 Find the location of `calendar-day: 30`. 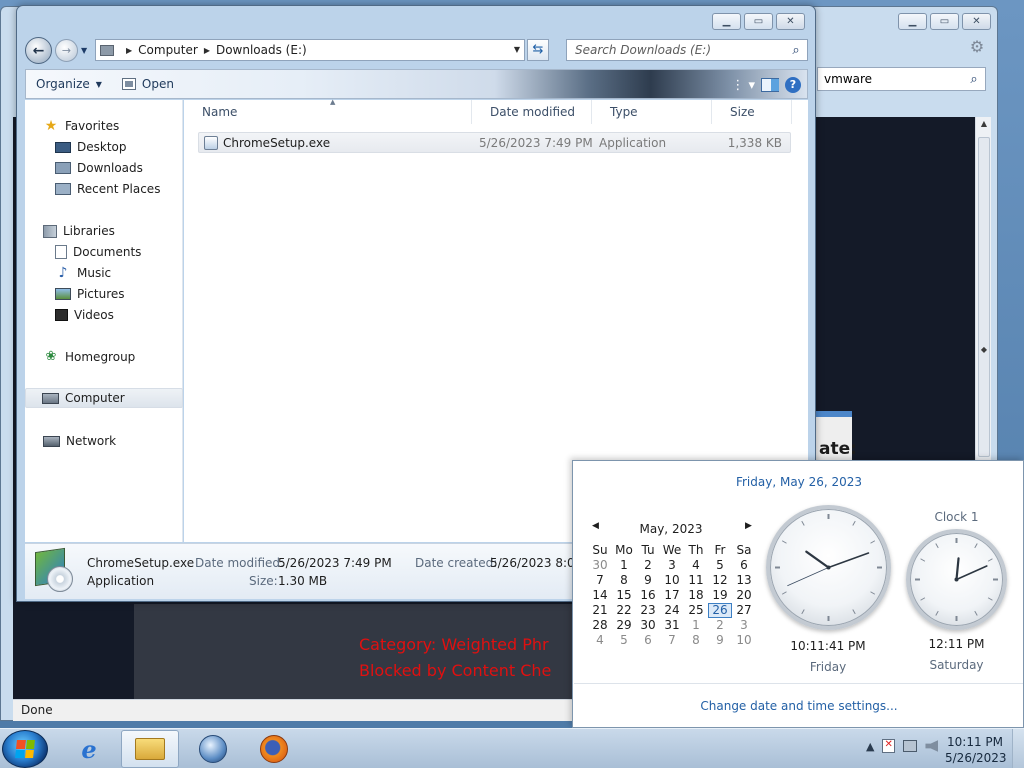

calendar-day: 30 is located at coordinates (648, 625).